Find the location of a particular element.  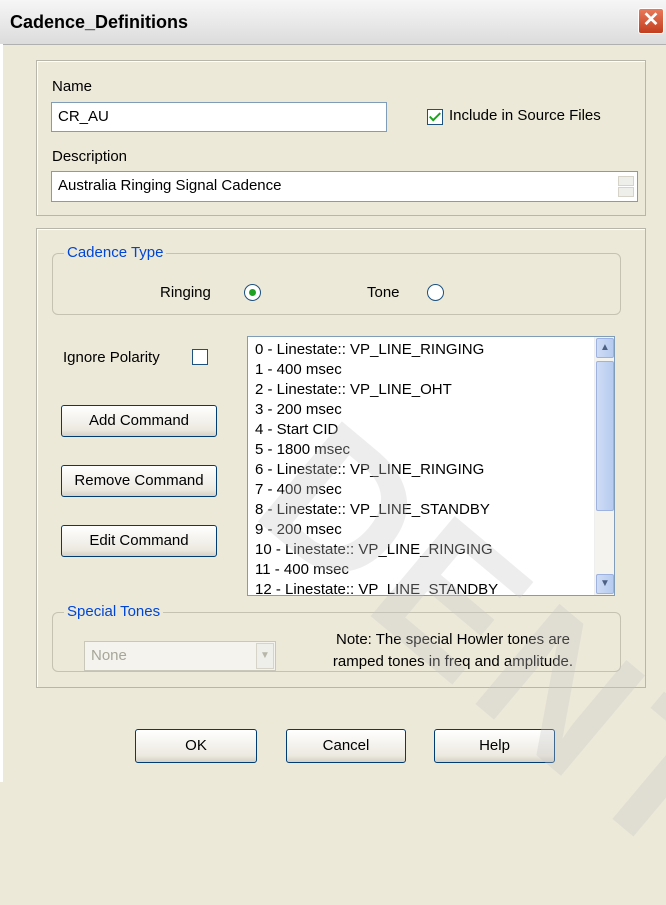

description-input: Australia Ringing Signal Cadence is located at coordinates (344, 186).